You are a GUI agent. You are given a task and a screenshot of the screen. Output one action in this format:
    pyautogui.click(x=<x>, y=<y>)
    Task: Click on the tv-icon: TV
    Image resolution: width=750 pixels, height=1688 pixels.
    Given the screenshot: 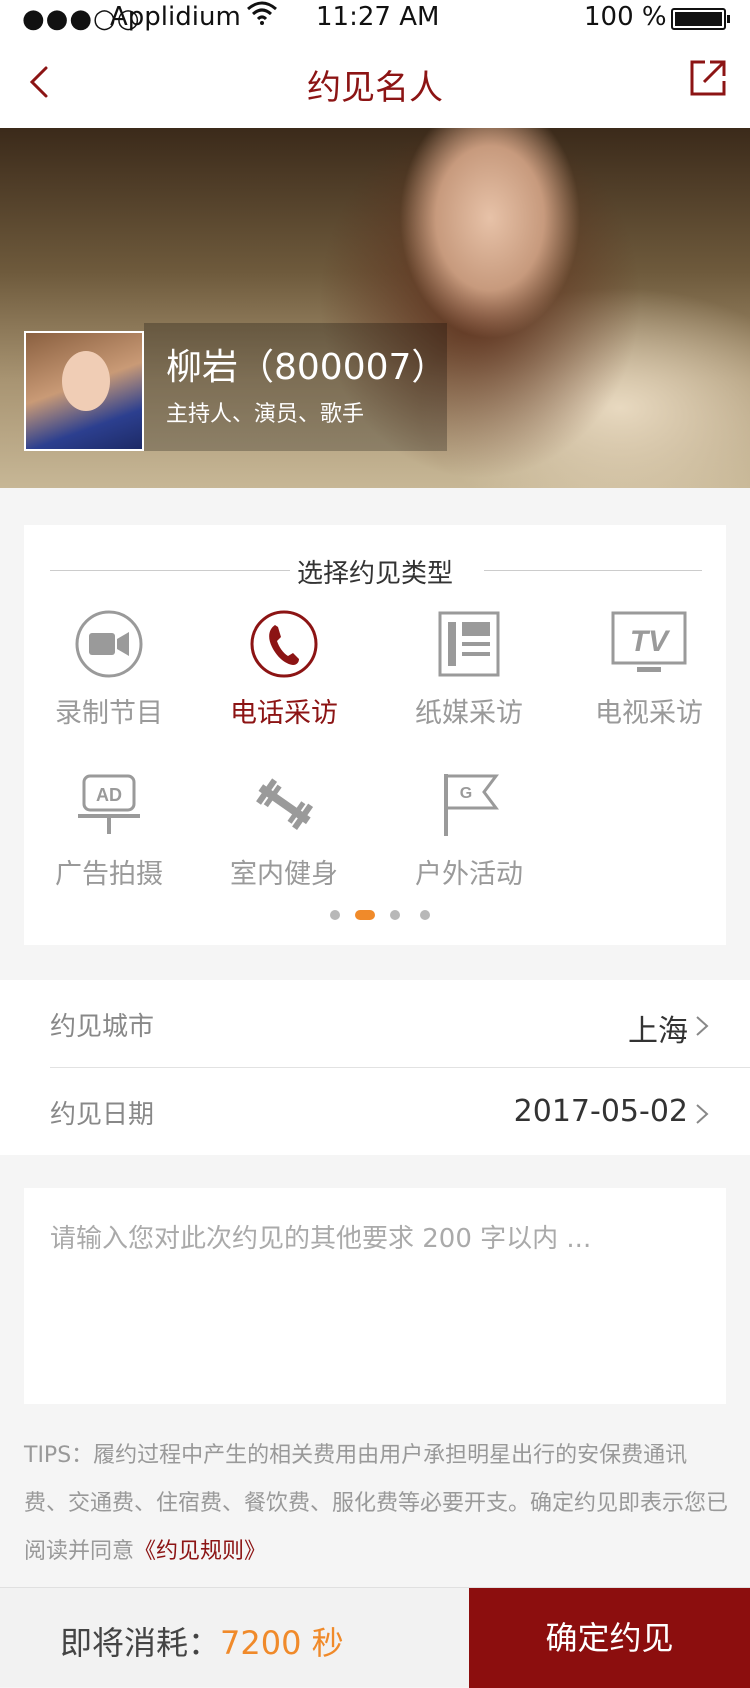 What is the action you would take?
    pyautogui.click(x=649, y=641)
    